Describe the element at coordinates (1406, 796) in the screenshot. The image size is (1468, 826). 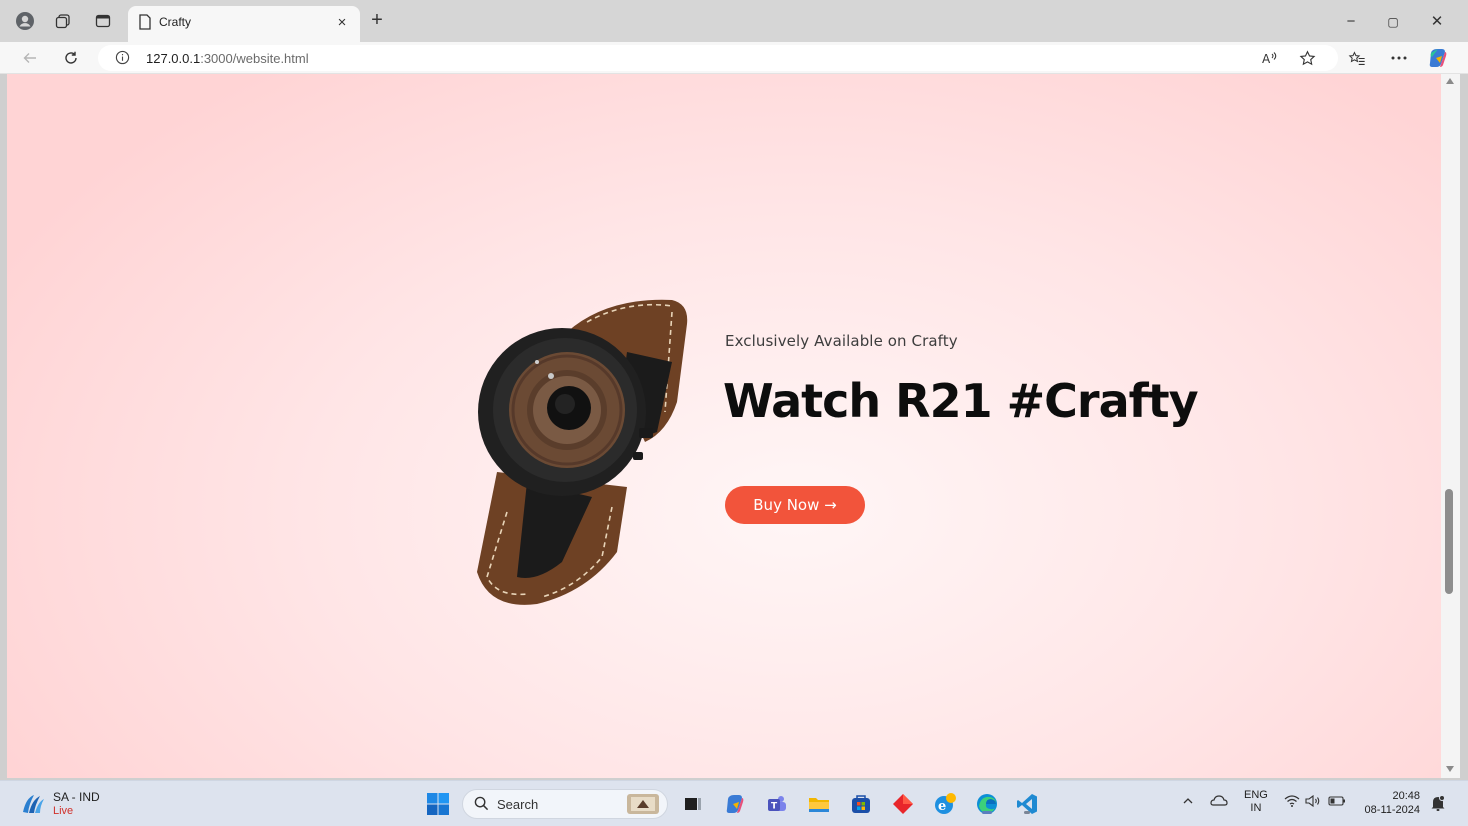
I see `clock-time: 20:48` at that location.